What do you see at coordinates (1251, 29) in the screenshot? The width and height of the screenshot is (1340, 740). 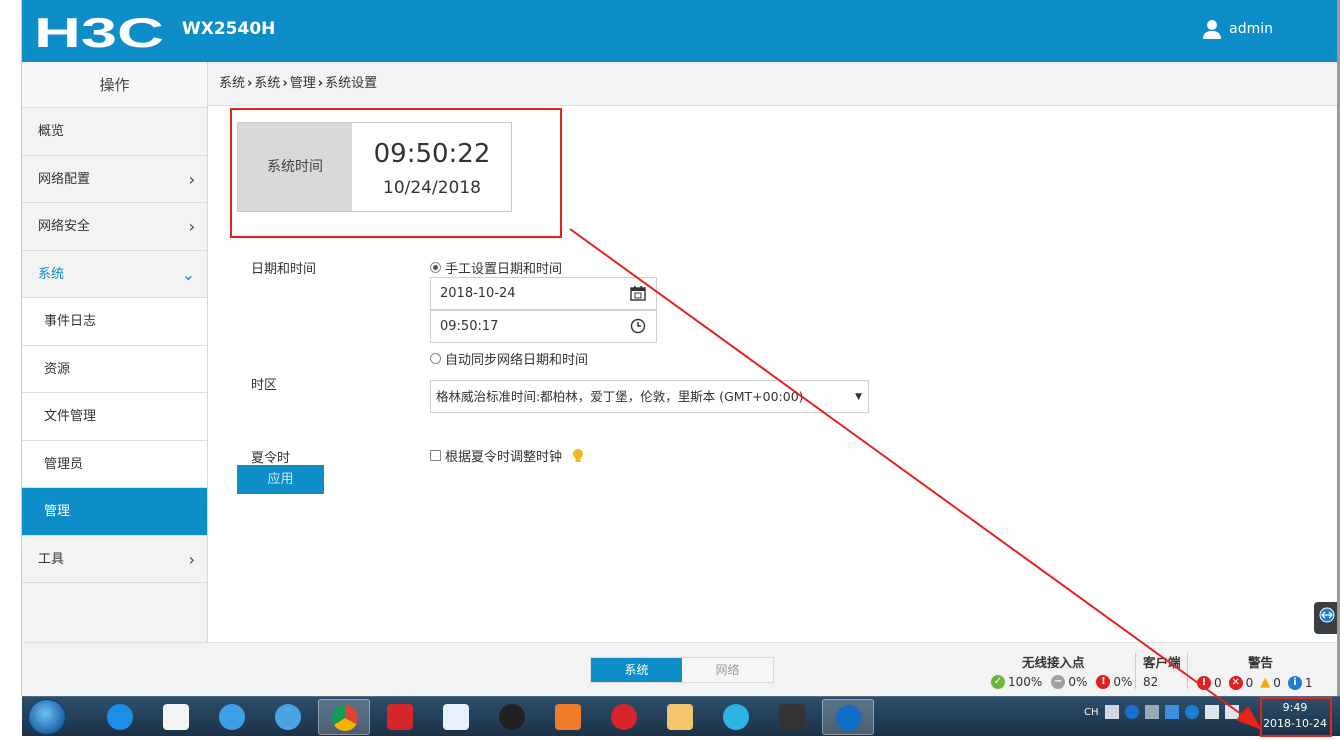 I see `username: admin` at bounding box center [1251, 29].